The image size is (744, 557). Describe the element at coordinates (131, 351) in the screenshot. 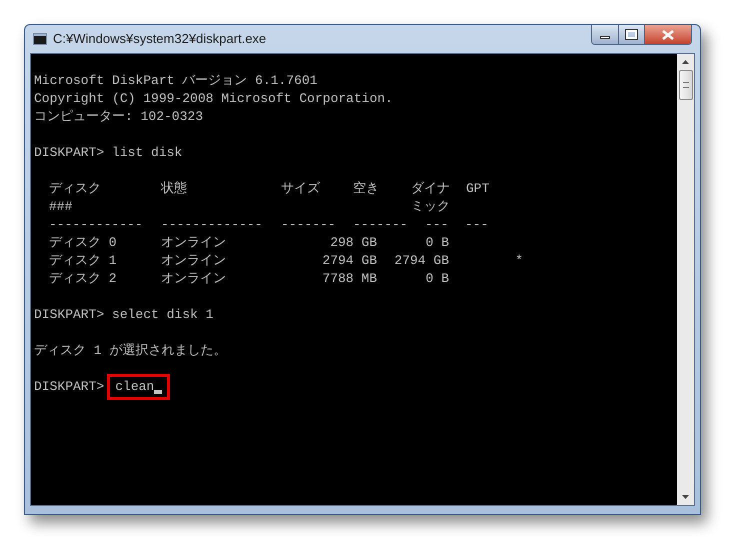

I see `console-line: ディスク 1 が選択されました。` at that location.